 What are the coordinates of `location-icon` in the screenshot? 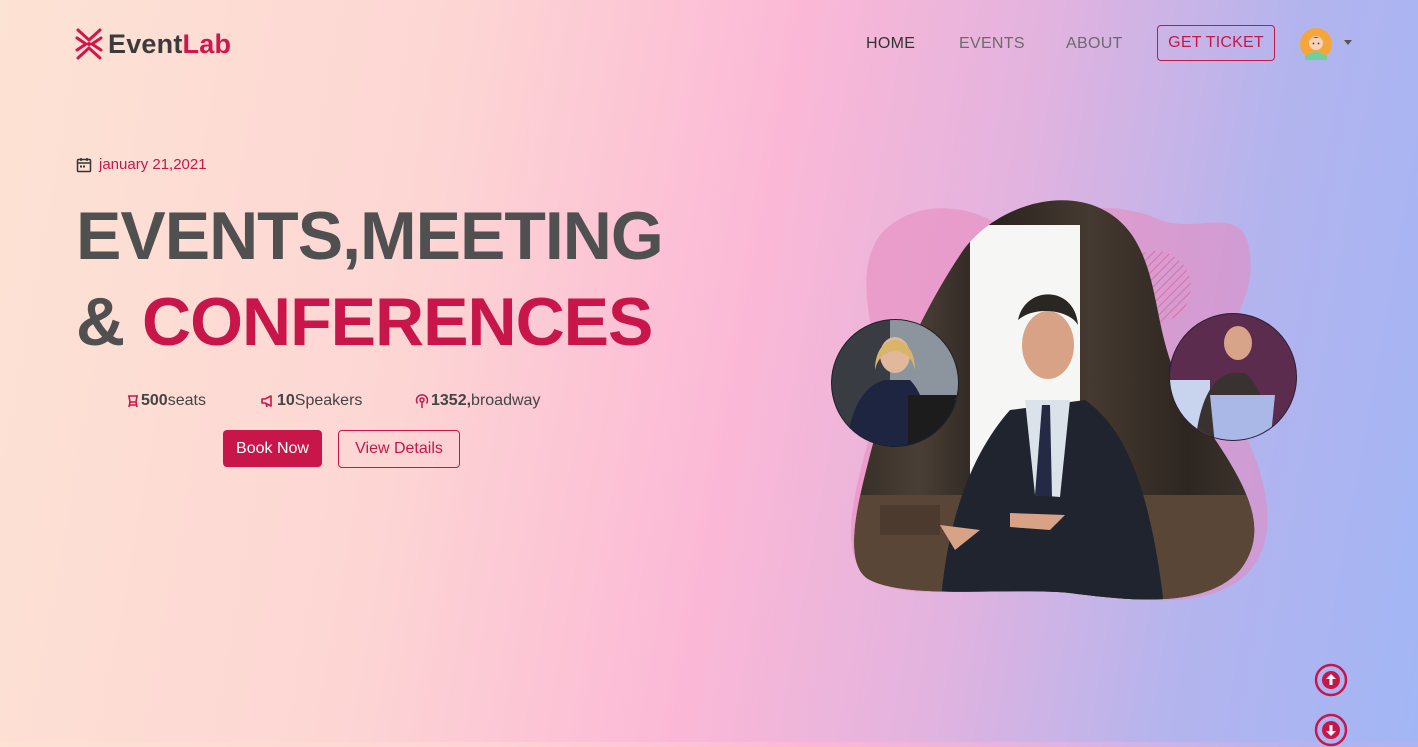 It's located at (422, 400).